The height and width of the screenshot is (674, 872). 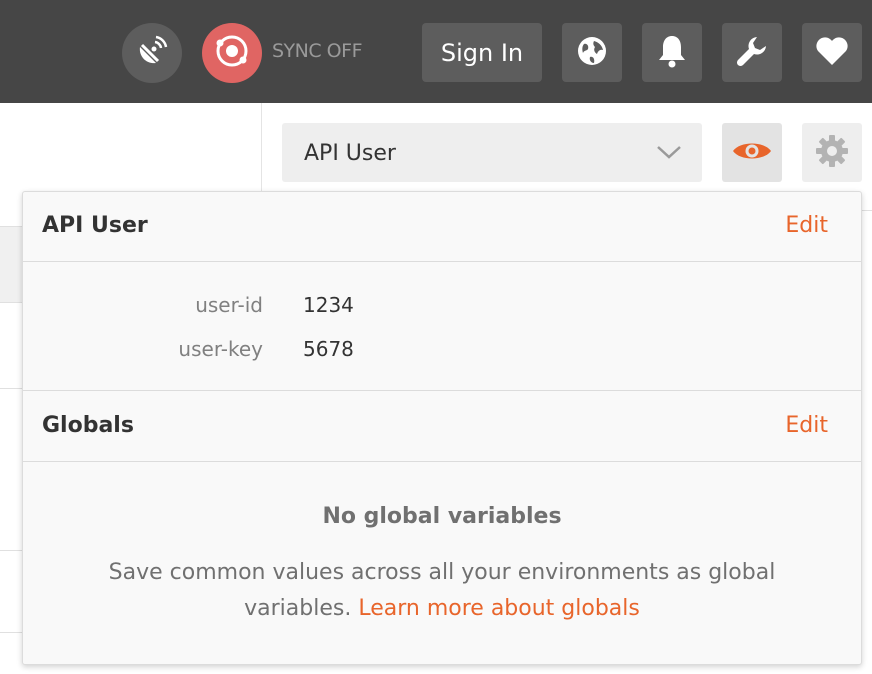 I want to click on favorites-button, so click(x=832, y=52).